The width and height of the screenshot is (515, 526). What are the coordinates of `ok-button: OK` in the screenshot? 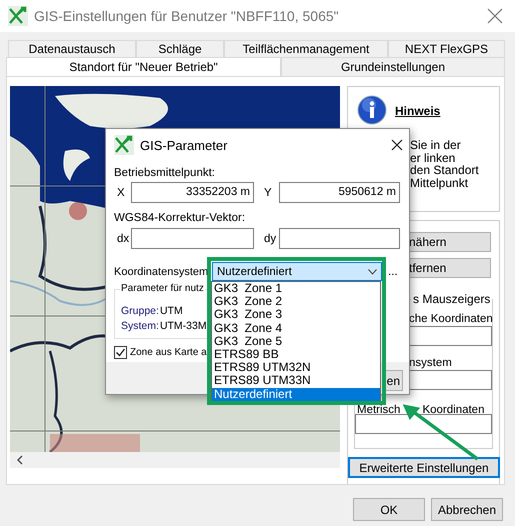 It's located at (389, 509).